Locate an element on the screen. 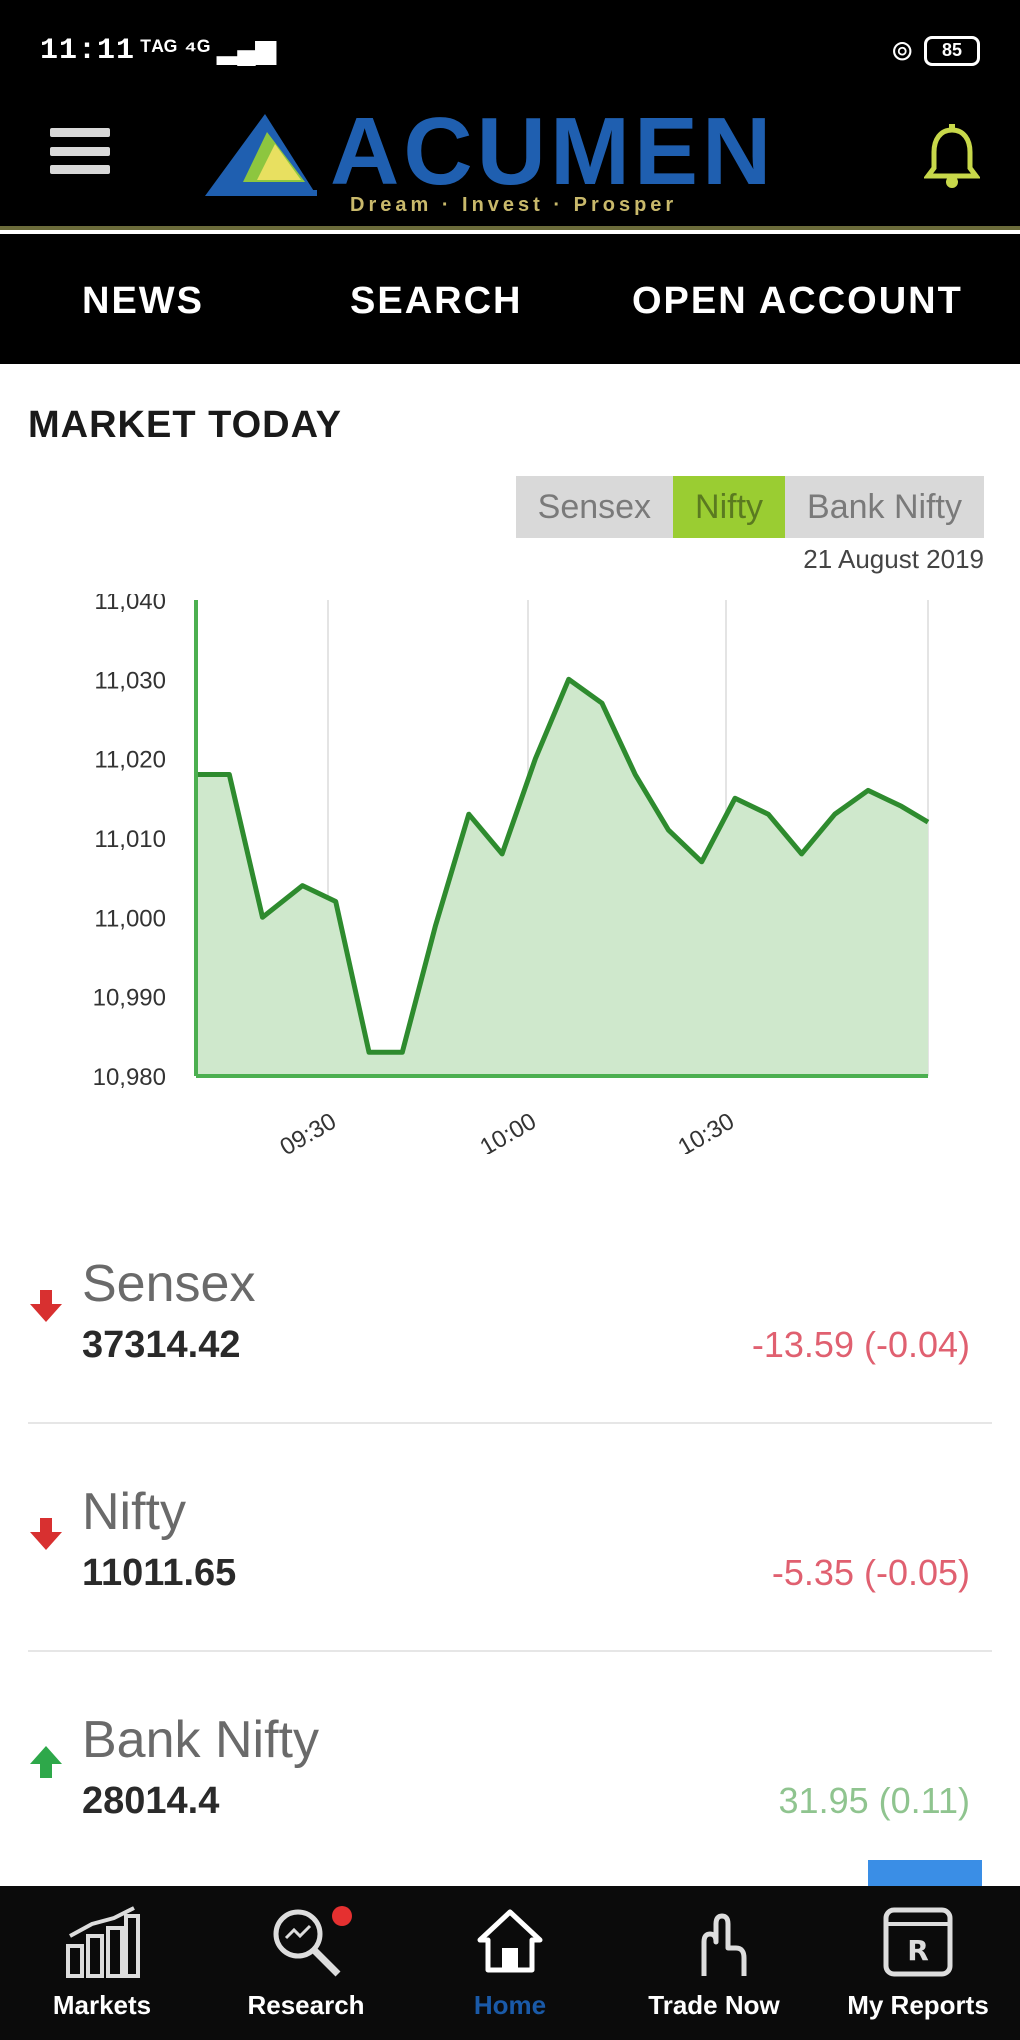 The image size is (1020, 2040). status-right: ⊚ 85 is located at coordinates (935, 50).